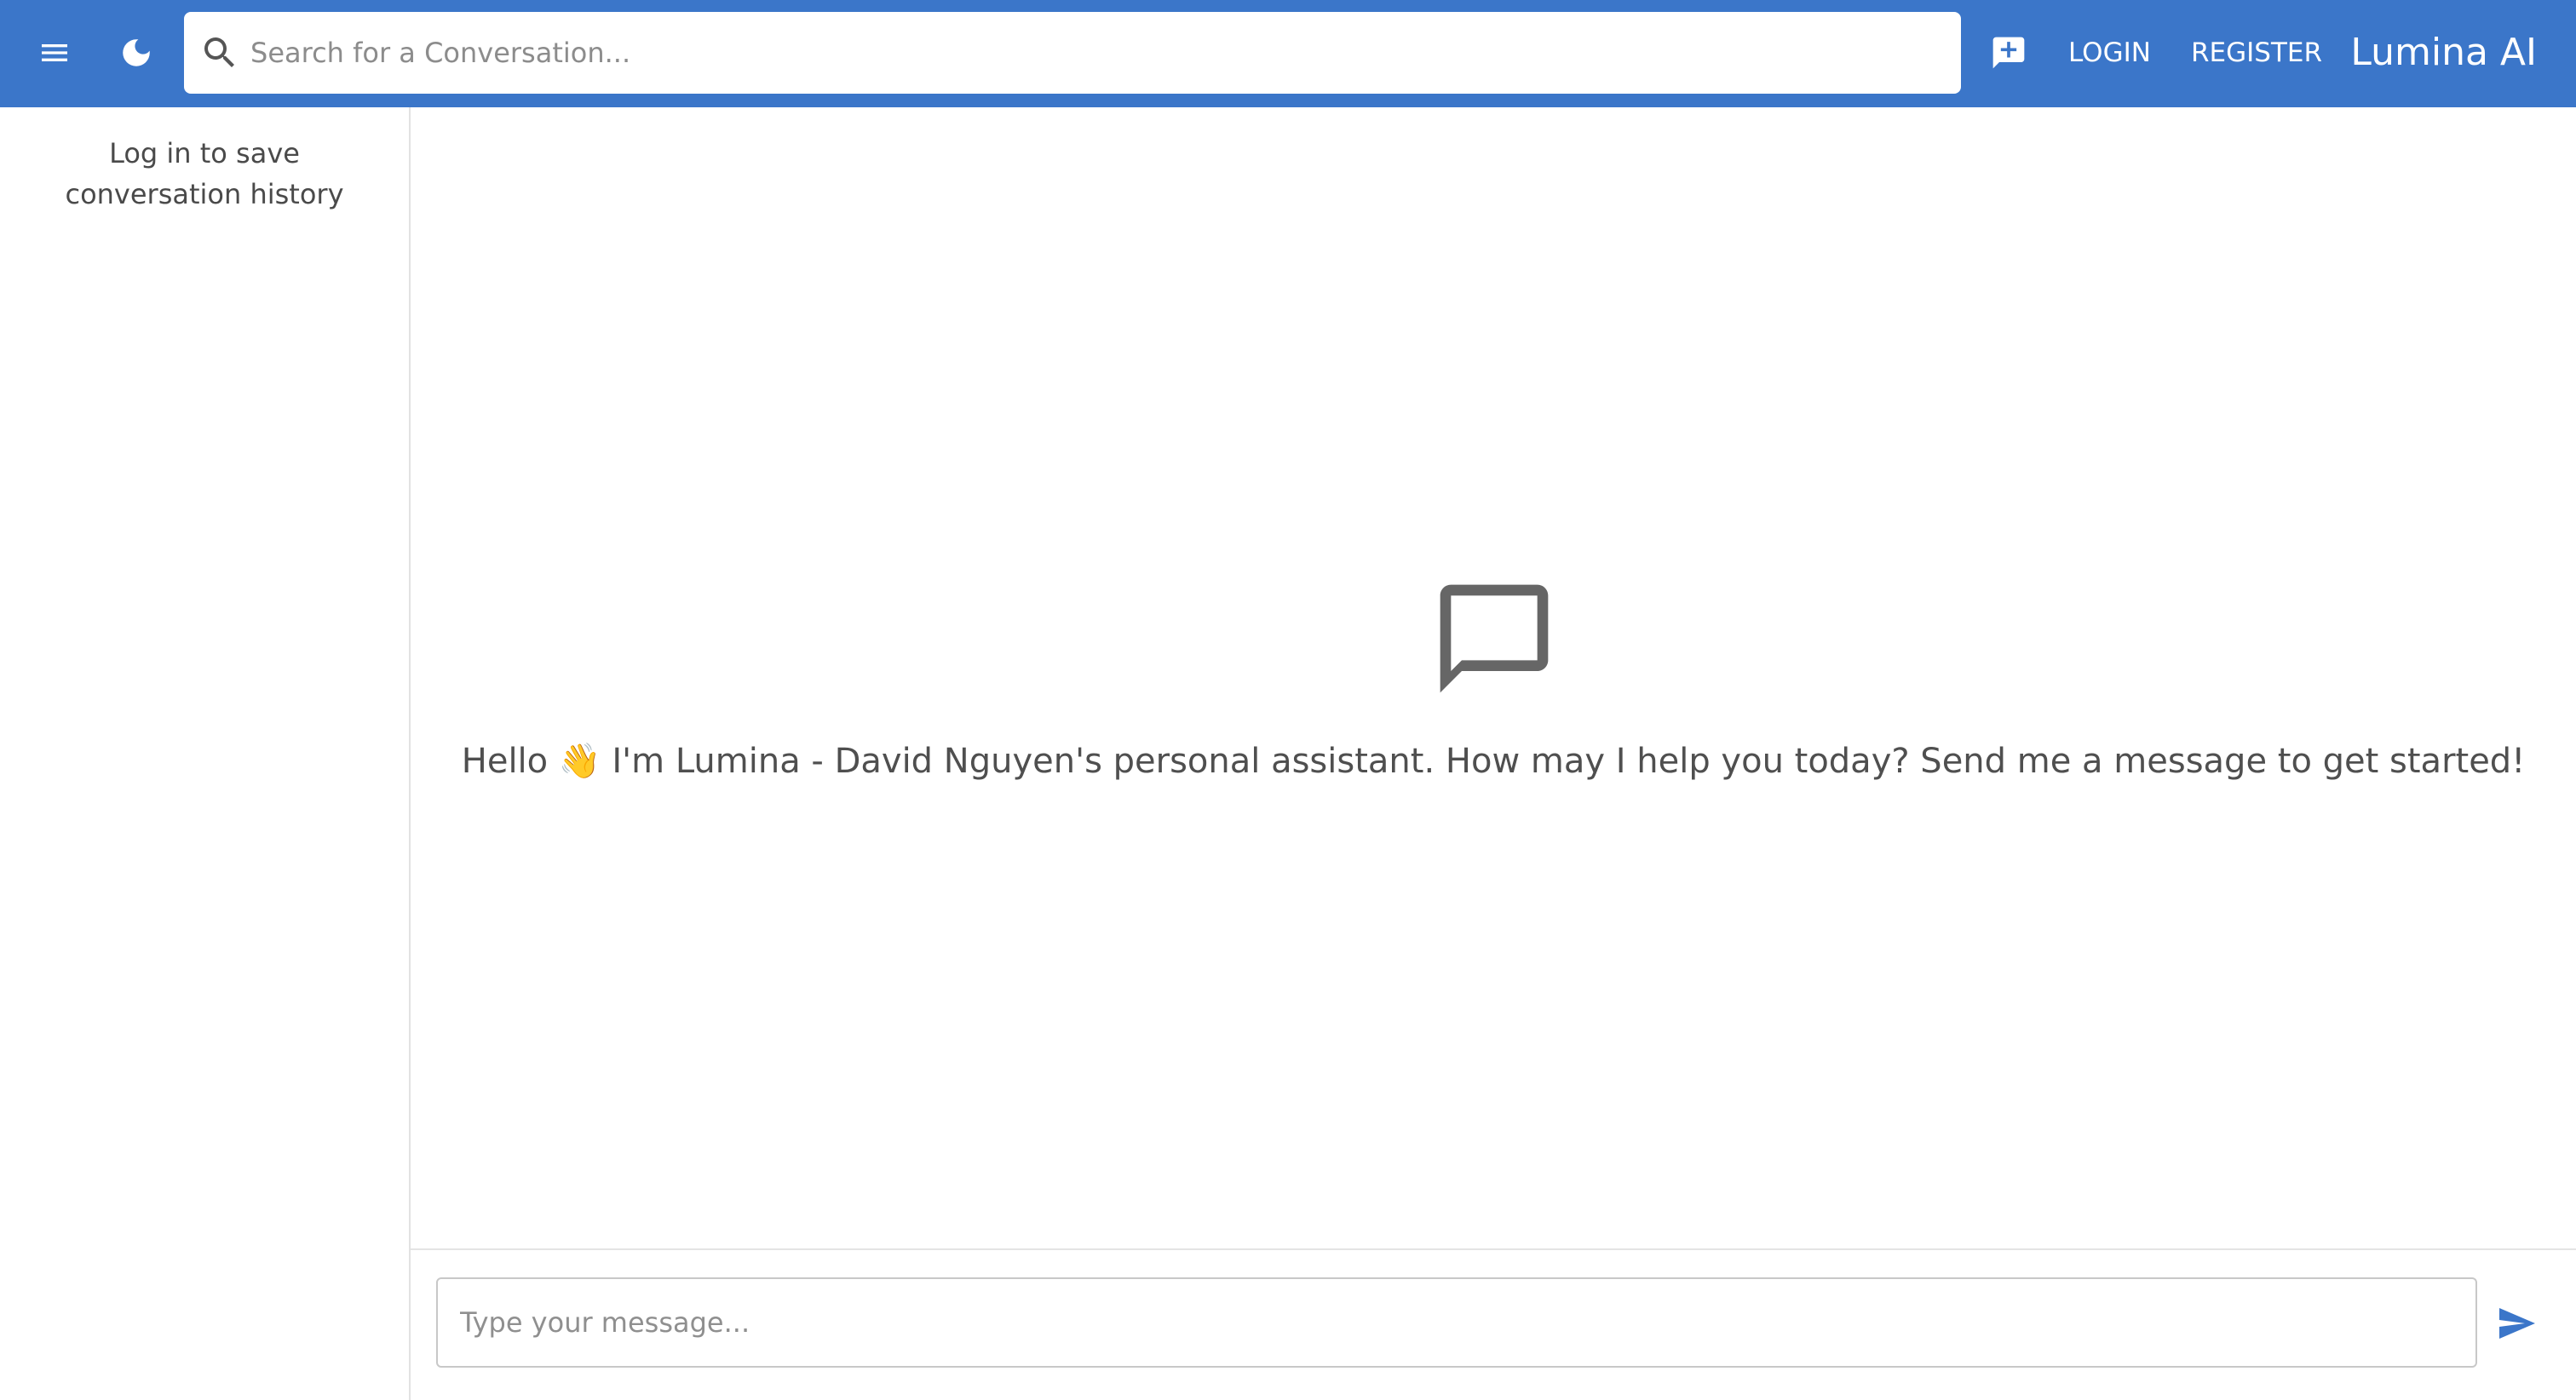  I want to click on message-field, so click(1457, 1322).